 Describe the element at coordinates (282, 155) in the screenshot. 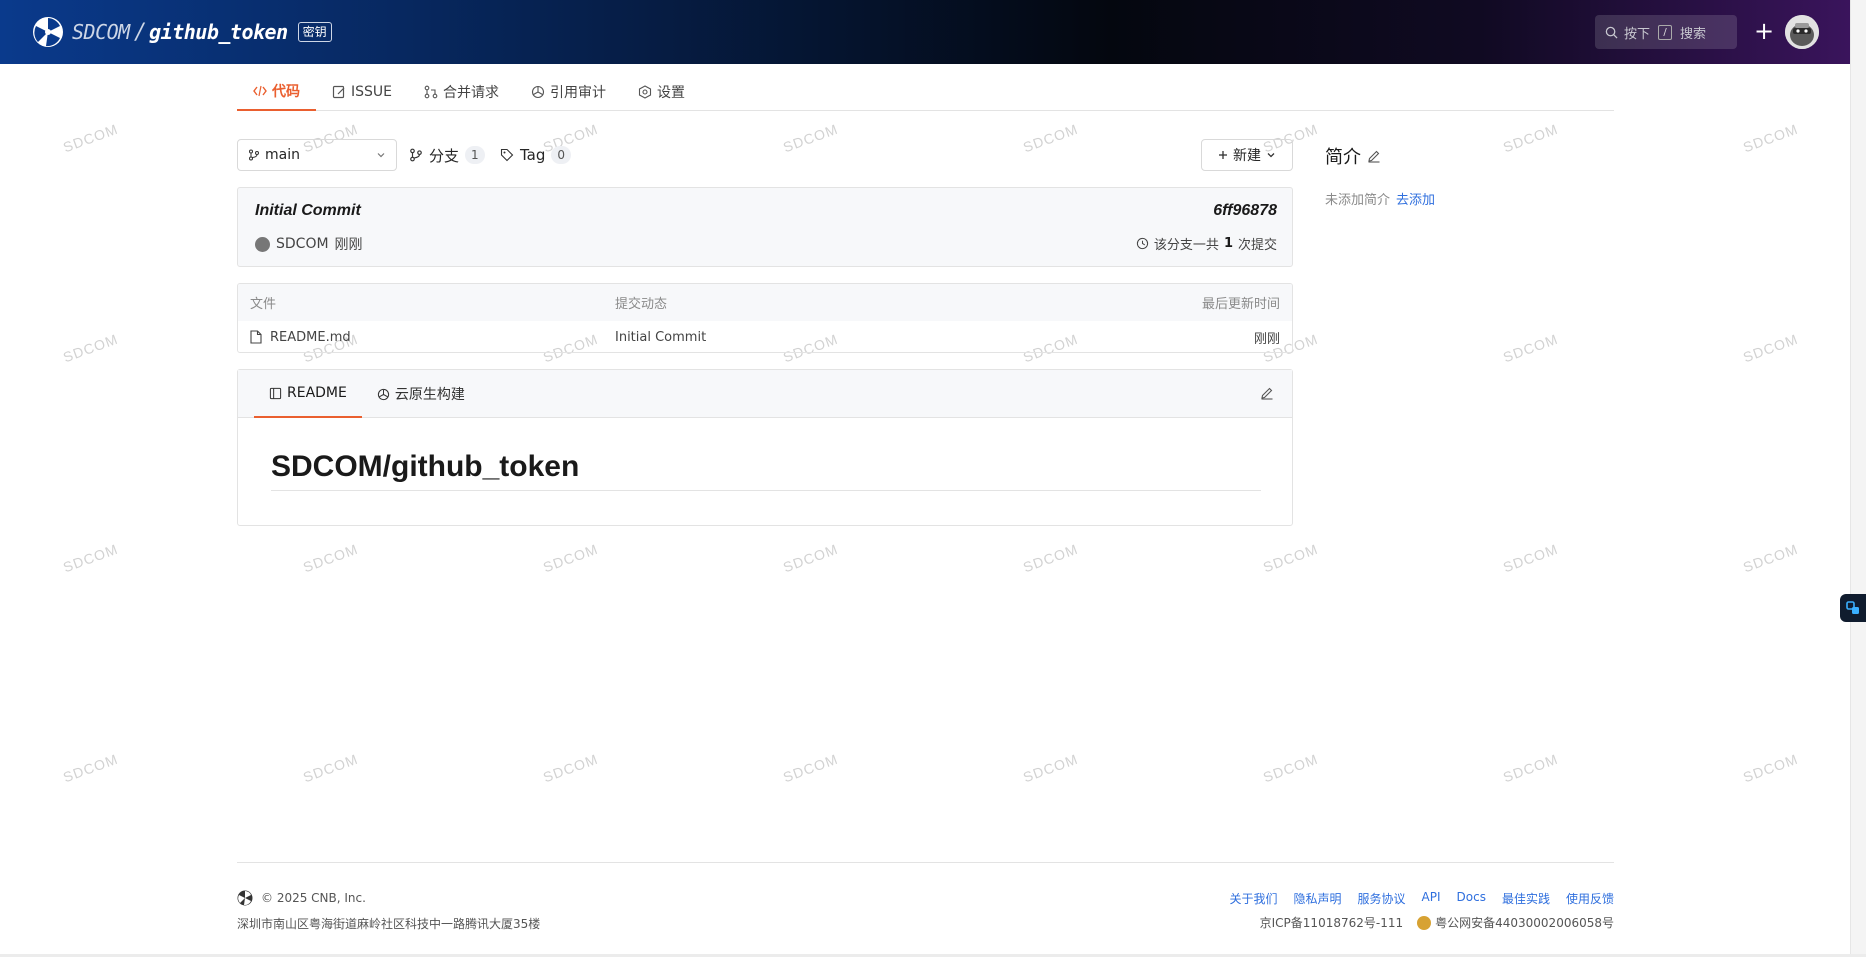

I see `branch-name: main` at that location.